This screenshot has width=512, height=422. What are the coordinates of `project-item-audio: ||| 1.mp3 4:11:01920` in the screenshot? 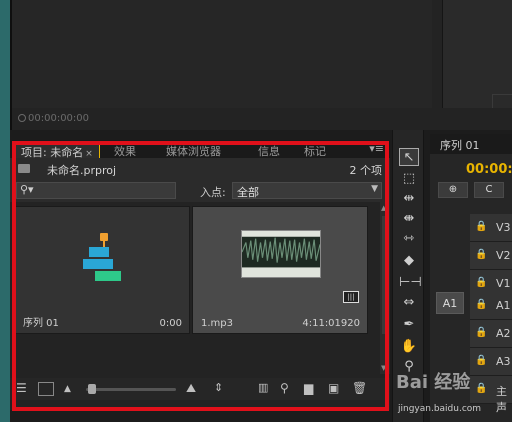 It's located at (280, 270).